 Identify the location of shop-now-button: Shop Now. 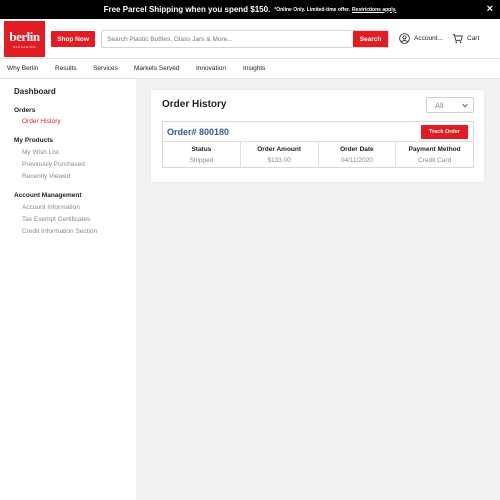
(73, 39).